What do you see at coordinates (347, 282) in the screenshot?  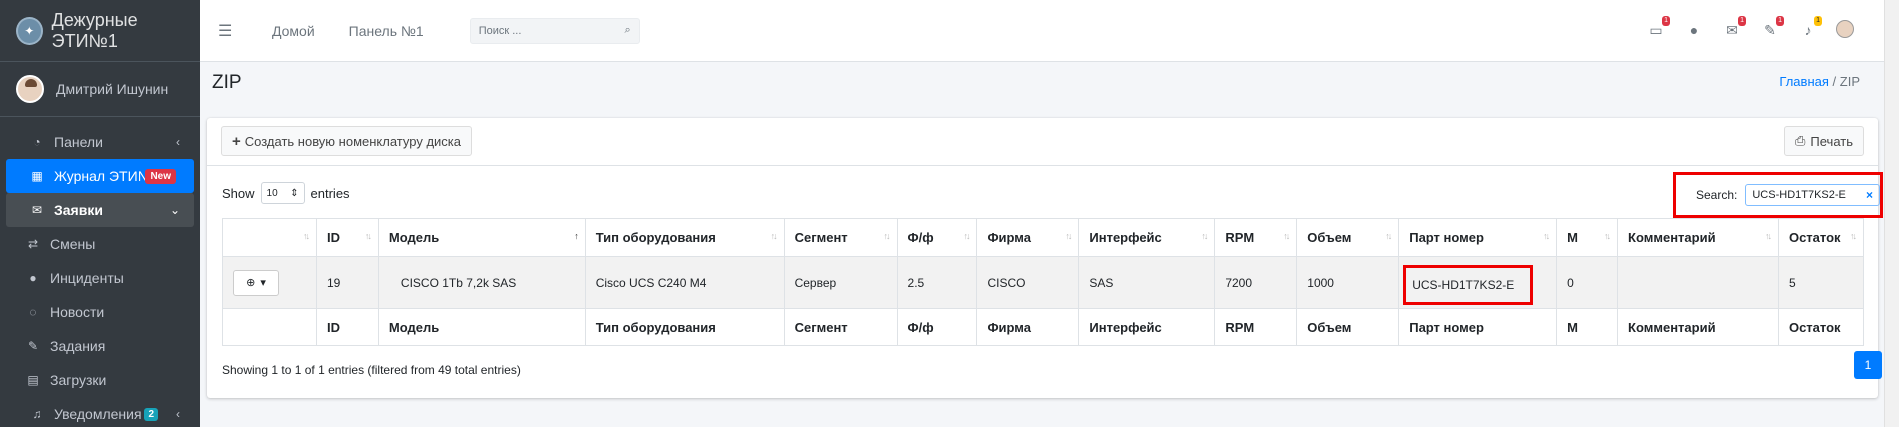 I see `table-cell: 19` at bounding box center [347, 282].